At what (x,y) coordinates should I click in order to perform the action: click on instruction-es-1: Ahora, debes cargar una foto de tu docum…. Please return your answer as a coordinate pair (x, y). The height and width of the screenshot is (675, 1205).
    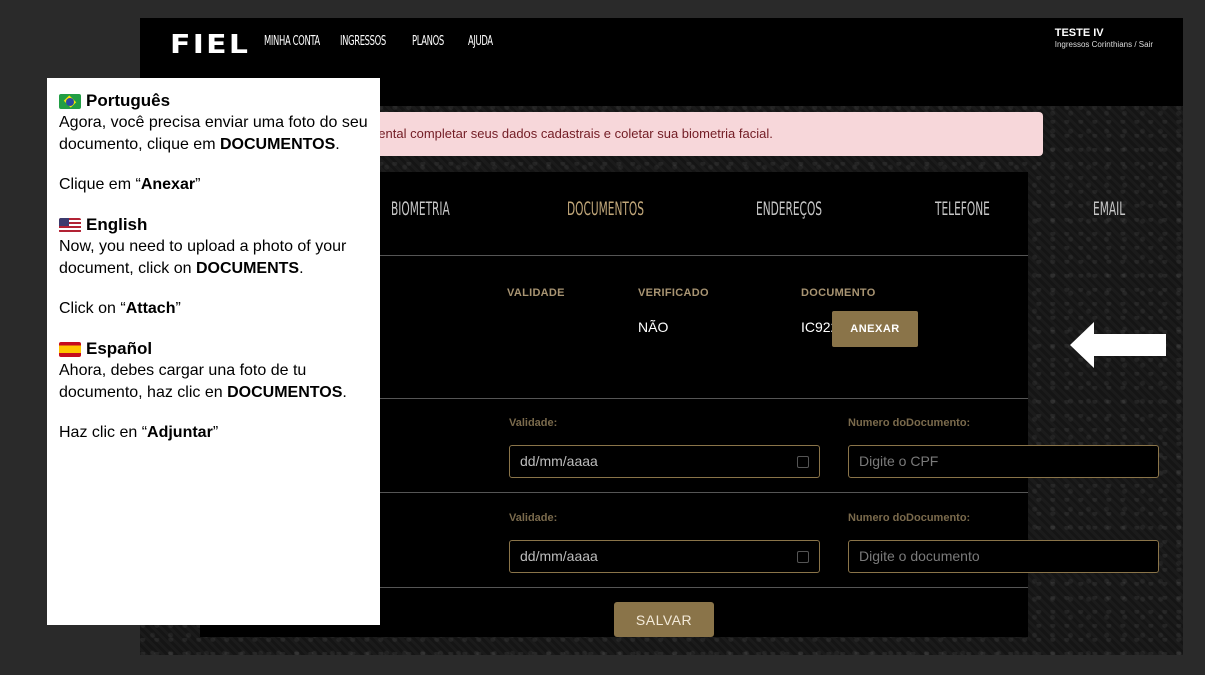
    Looking at the image, I should click on (203, 381).